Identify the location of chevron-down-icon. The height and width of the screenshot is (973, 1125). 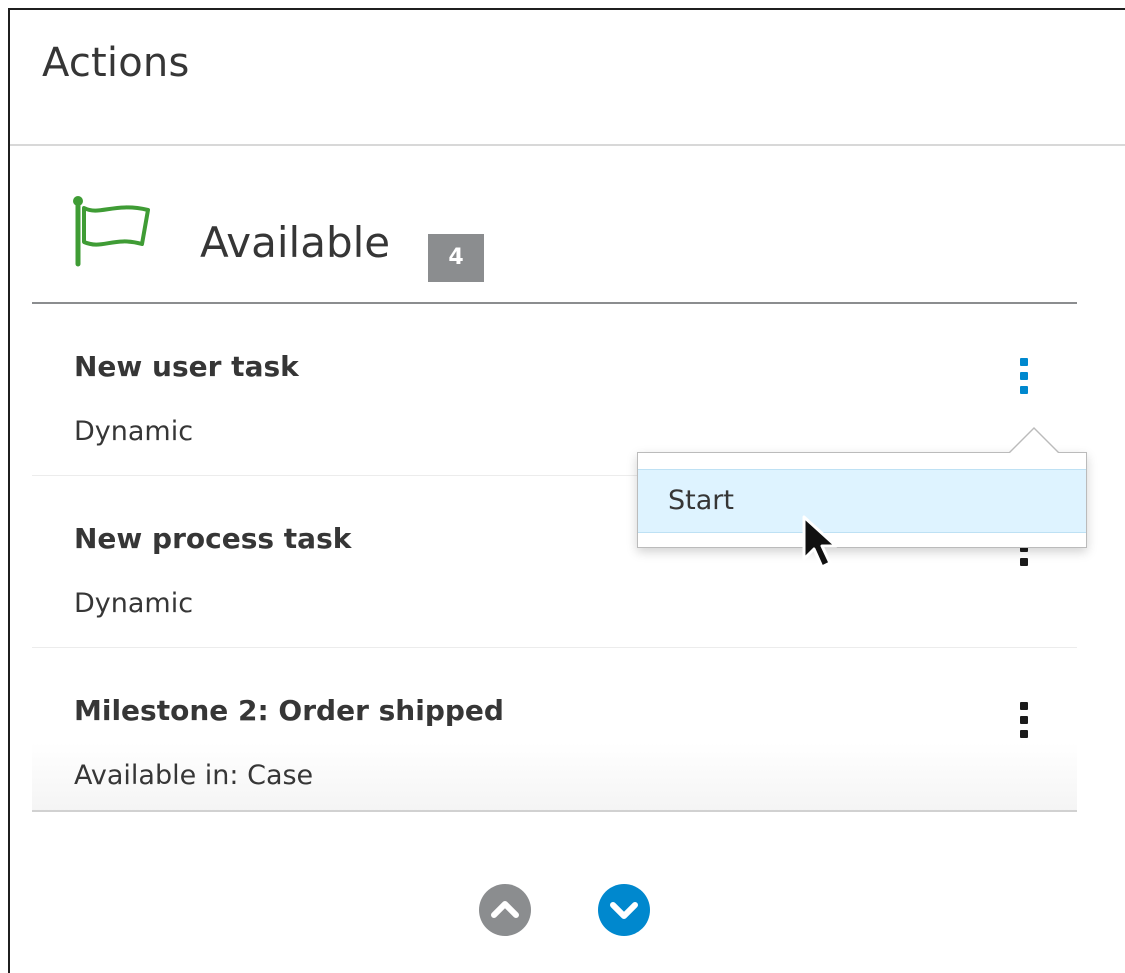
(624, 910).